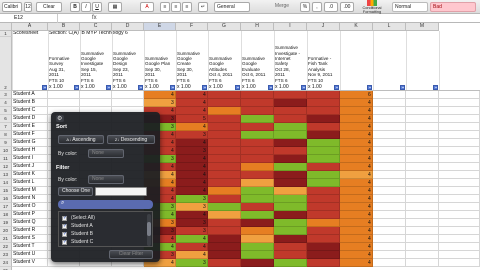  I want to click on name-box: E12, so click(29, 18).